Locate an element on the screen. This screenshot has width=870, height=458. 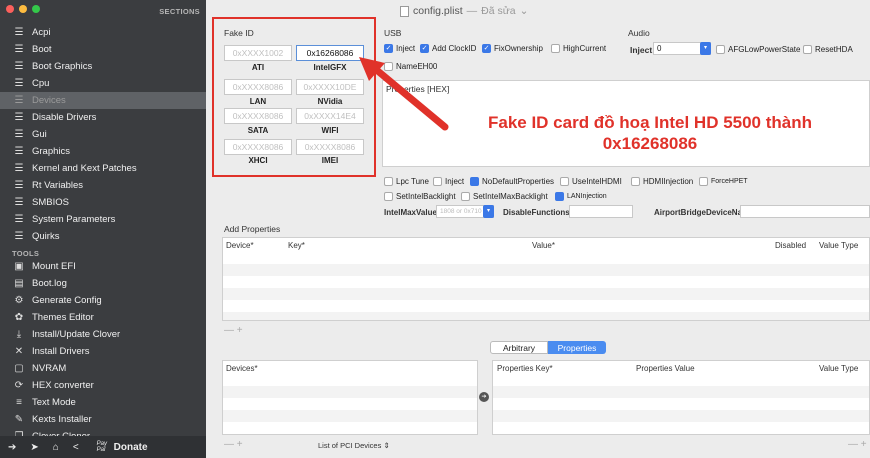
airport-bridge-input is located at coordinates (805, 211).